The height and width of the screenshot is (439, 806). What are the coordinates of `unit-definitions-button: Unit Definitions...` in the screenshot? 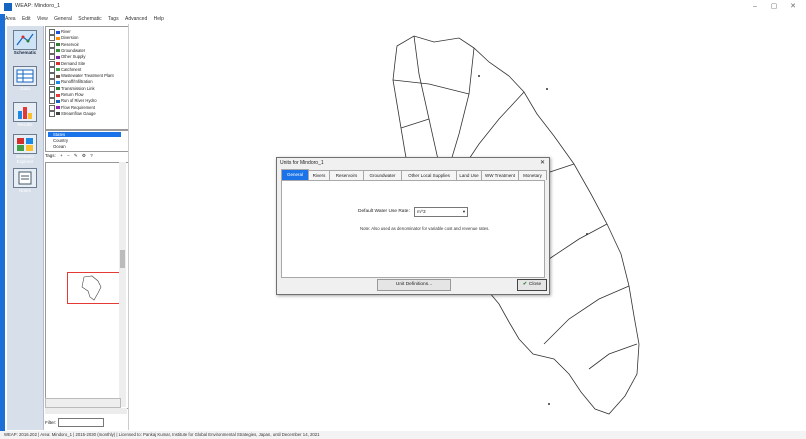 It's located at (414, 285).